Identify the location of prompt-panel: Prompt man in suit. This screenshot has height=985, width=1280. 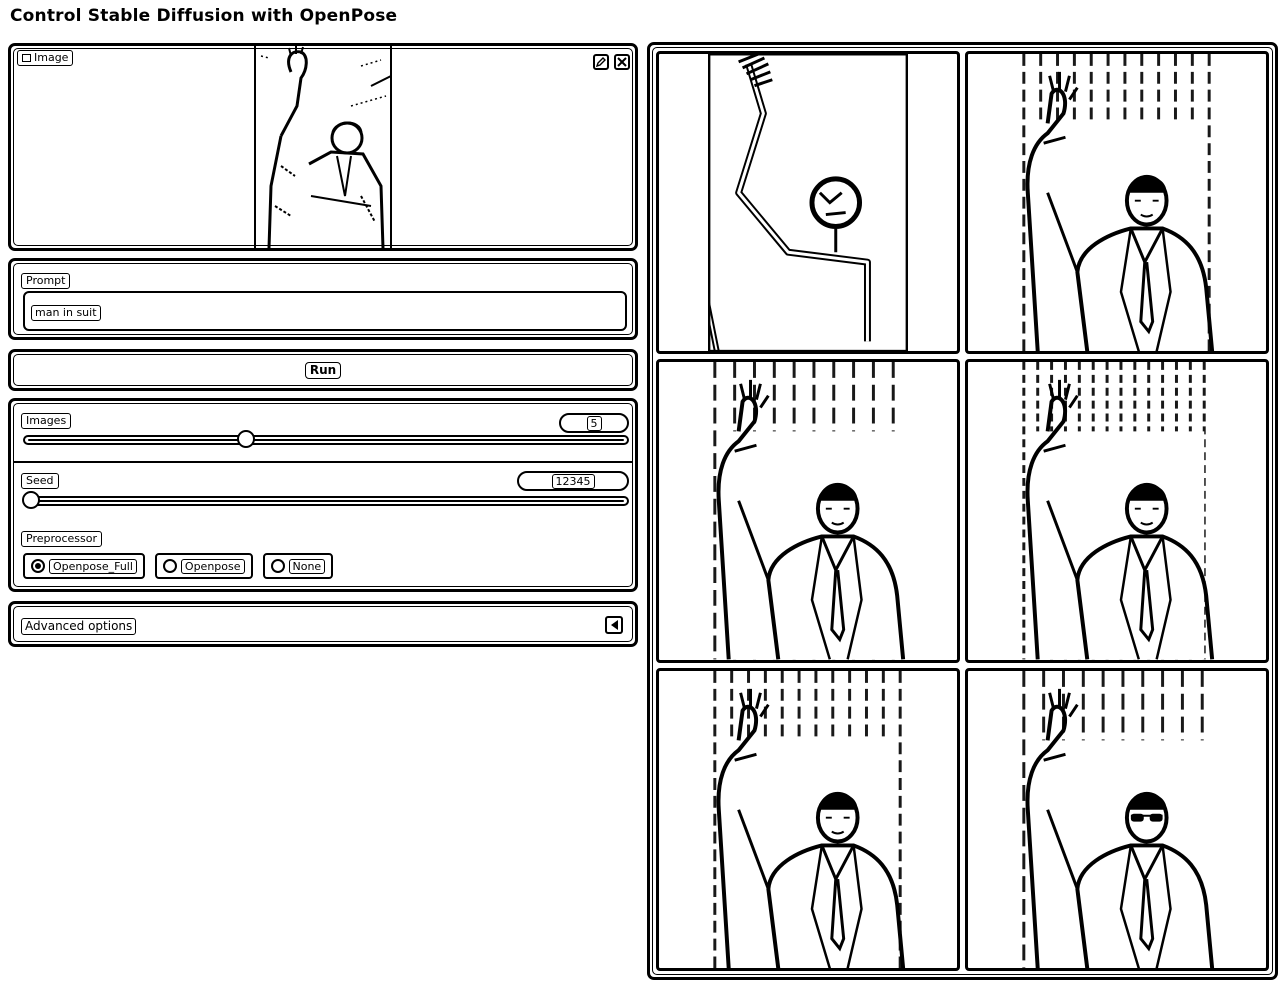
(323, 299).